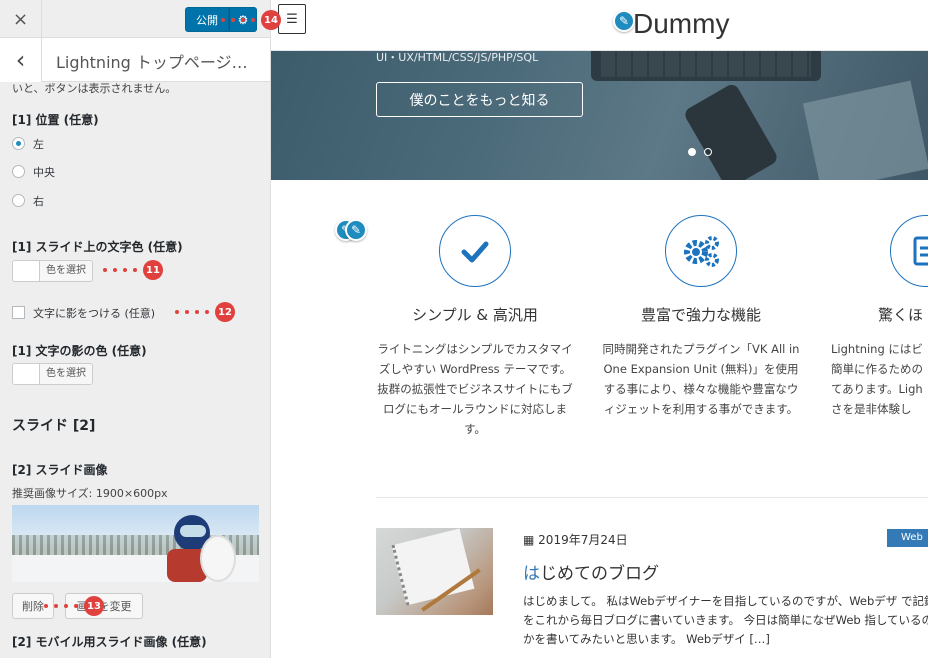  I want to click on hero-keyboard-graphic, so click(706, 64).